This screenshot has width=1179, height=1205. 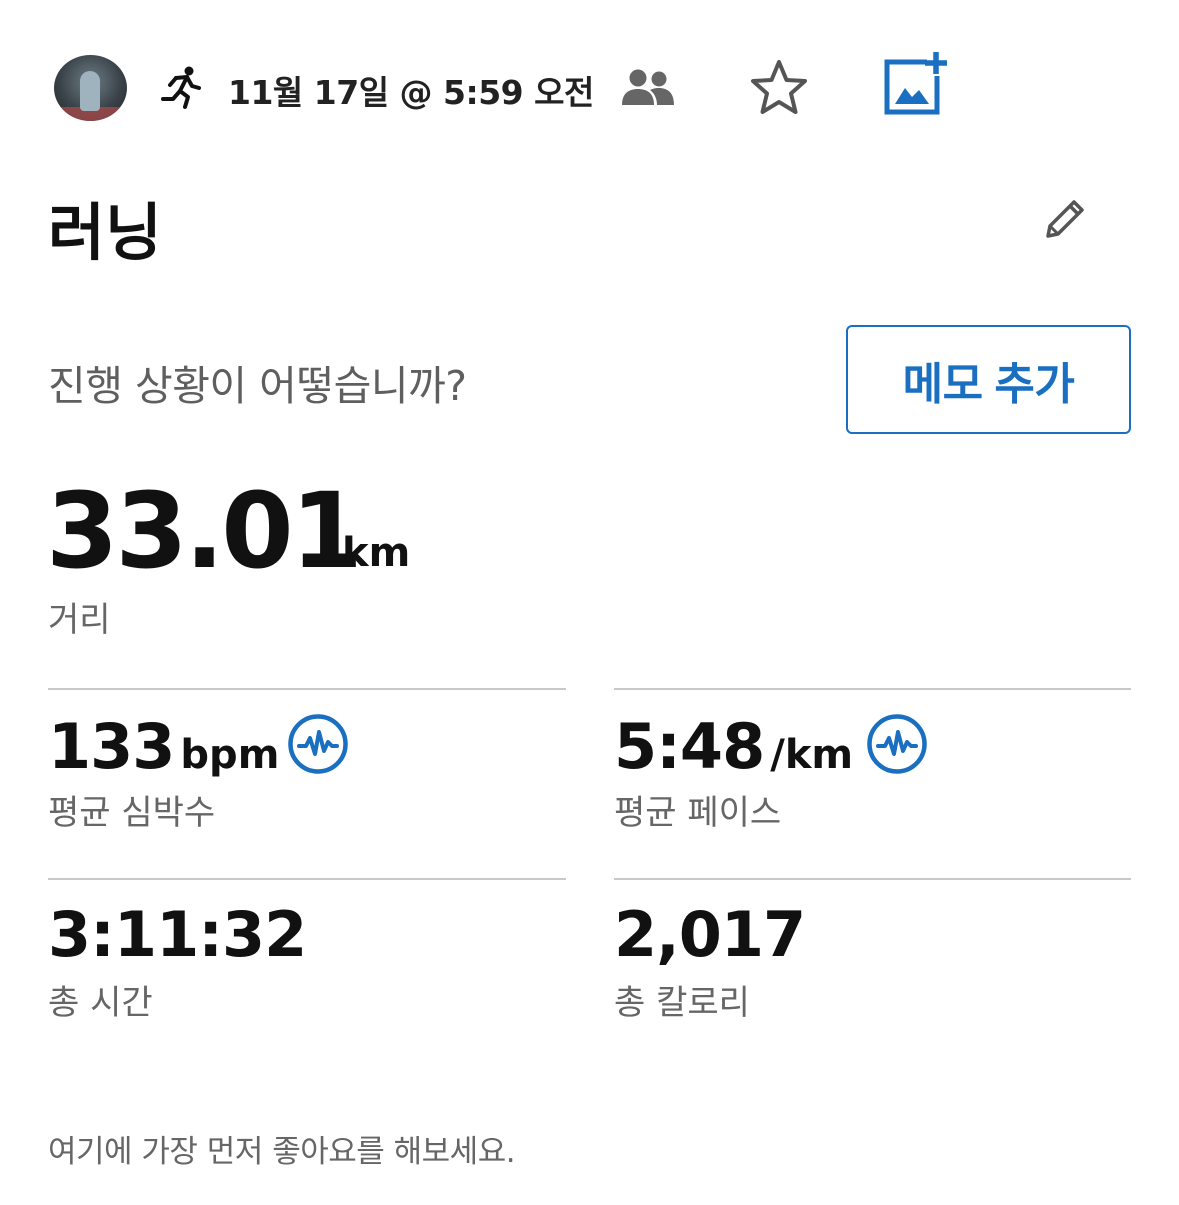 What do you see at coordinates (132, 813) in the screenshot?
I see `avg-heart-rate-label: 평균 심박수` at bounding box center [132, 813].